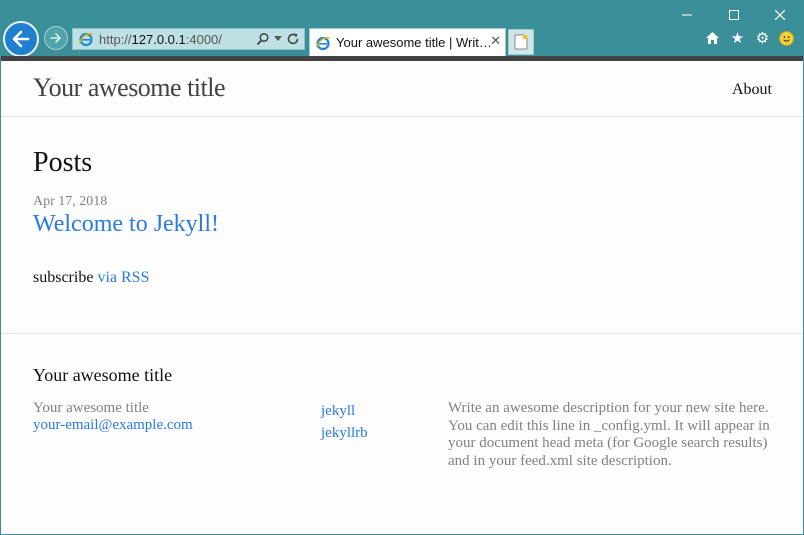 The width and height of the screenshot is (804, 535). Describe the element at coordinates (402, 89) in the screenshot. I see `site-header: Your awesome title About` at that location.